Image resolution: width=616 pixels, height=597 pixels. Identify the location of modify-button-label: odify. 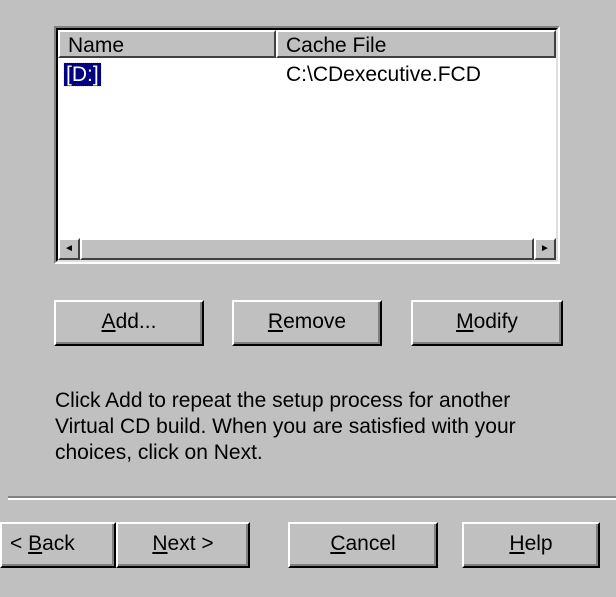
(495, 321).